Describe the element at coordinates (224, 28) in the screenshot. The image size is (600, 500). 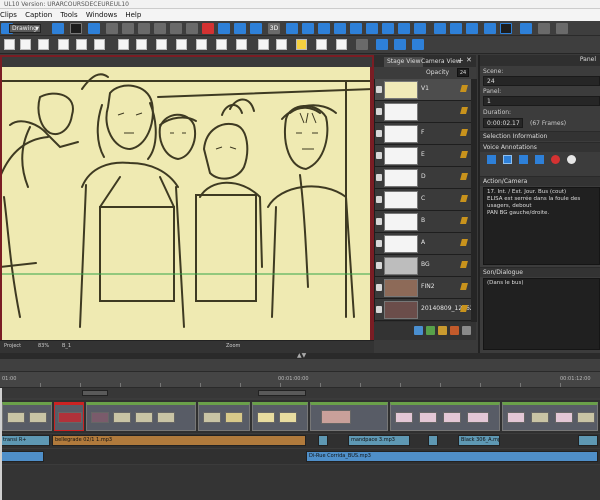
I see `move-icon` at that location.